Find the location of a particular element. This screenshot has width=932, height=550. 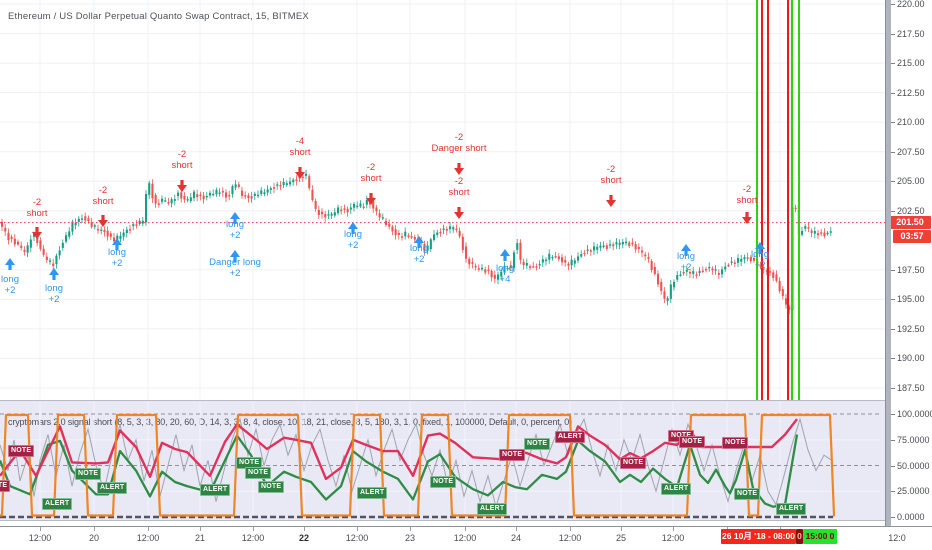

time-tick-label: 21 is located at coordinates (200, 538).